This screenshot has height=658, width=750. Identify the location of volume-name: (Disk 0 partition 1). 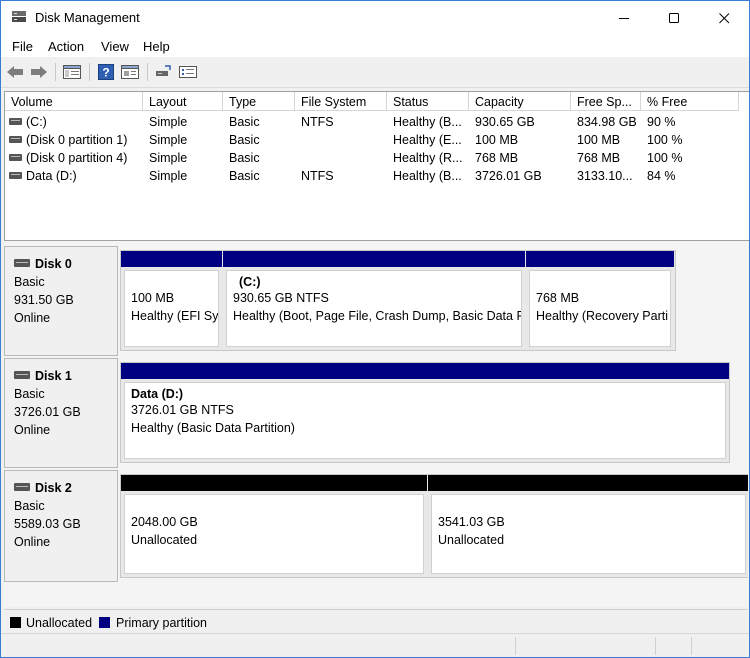
(77, 140).